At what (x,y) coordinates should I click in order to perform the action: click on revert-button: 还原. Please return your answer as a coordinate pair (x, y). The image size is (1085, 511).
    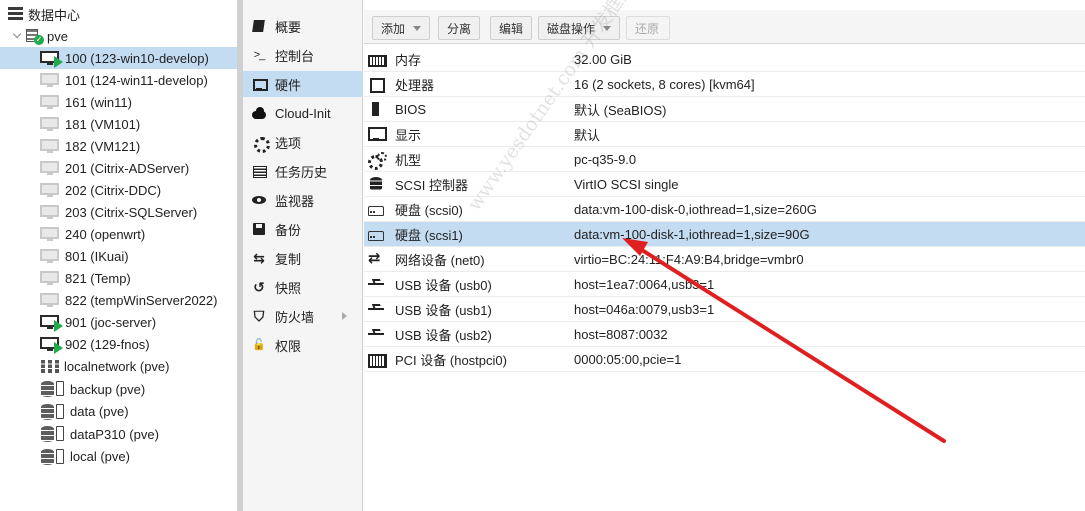
    Looking at the image, I should click on (648, 28).